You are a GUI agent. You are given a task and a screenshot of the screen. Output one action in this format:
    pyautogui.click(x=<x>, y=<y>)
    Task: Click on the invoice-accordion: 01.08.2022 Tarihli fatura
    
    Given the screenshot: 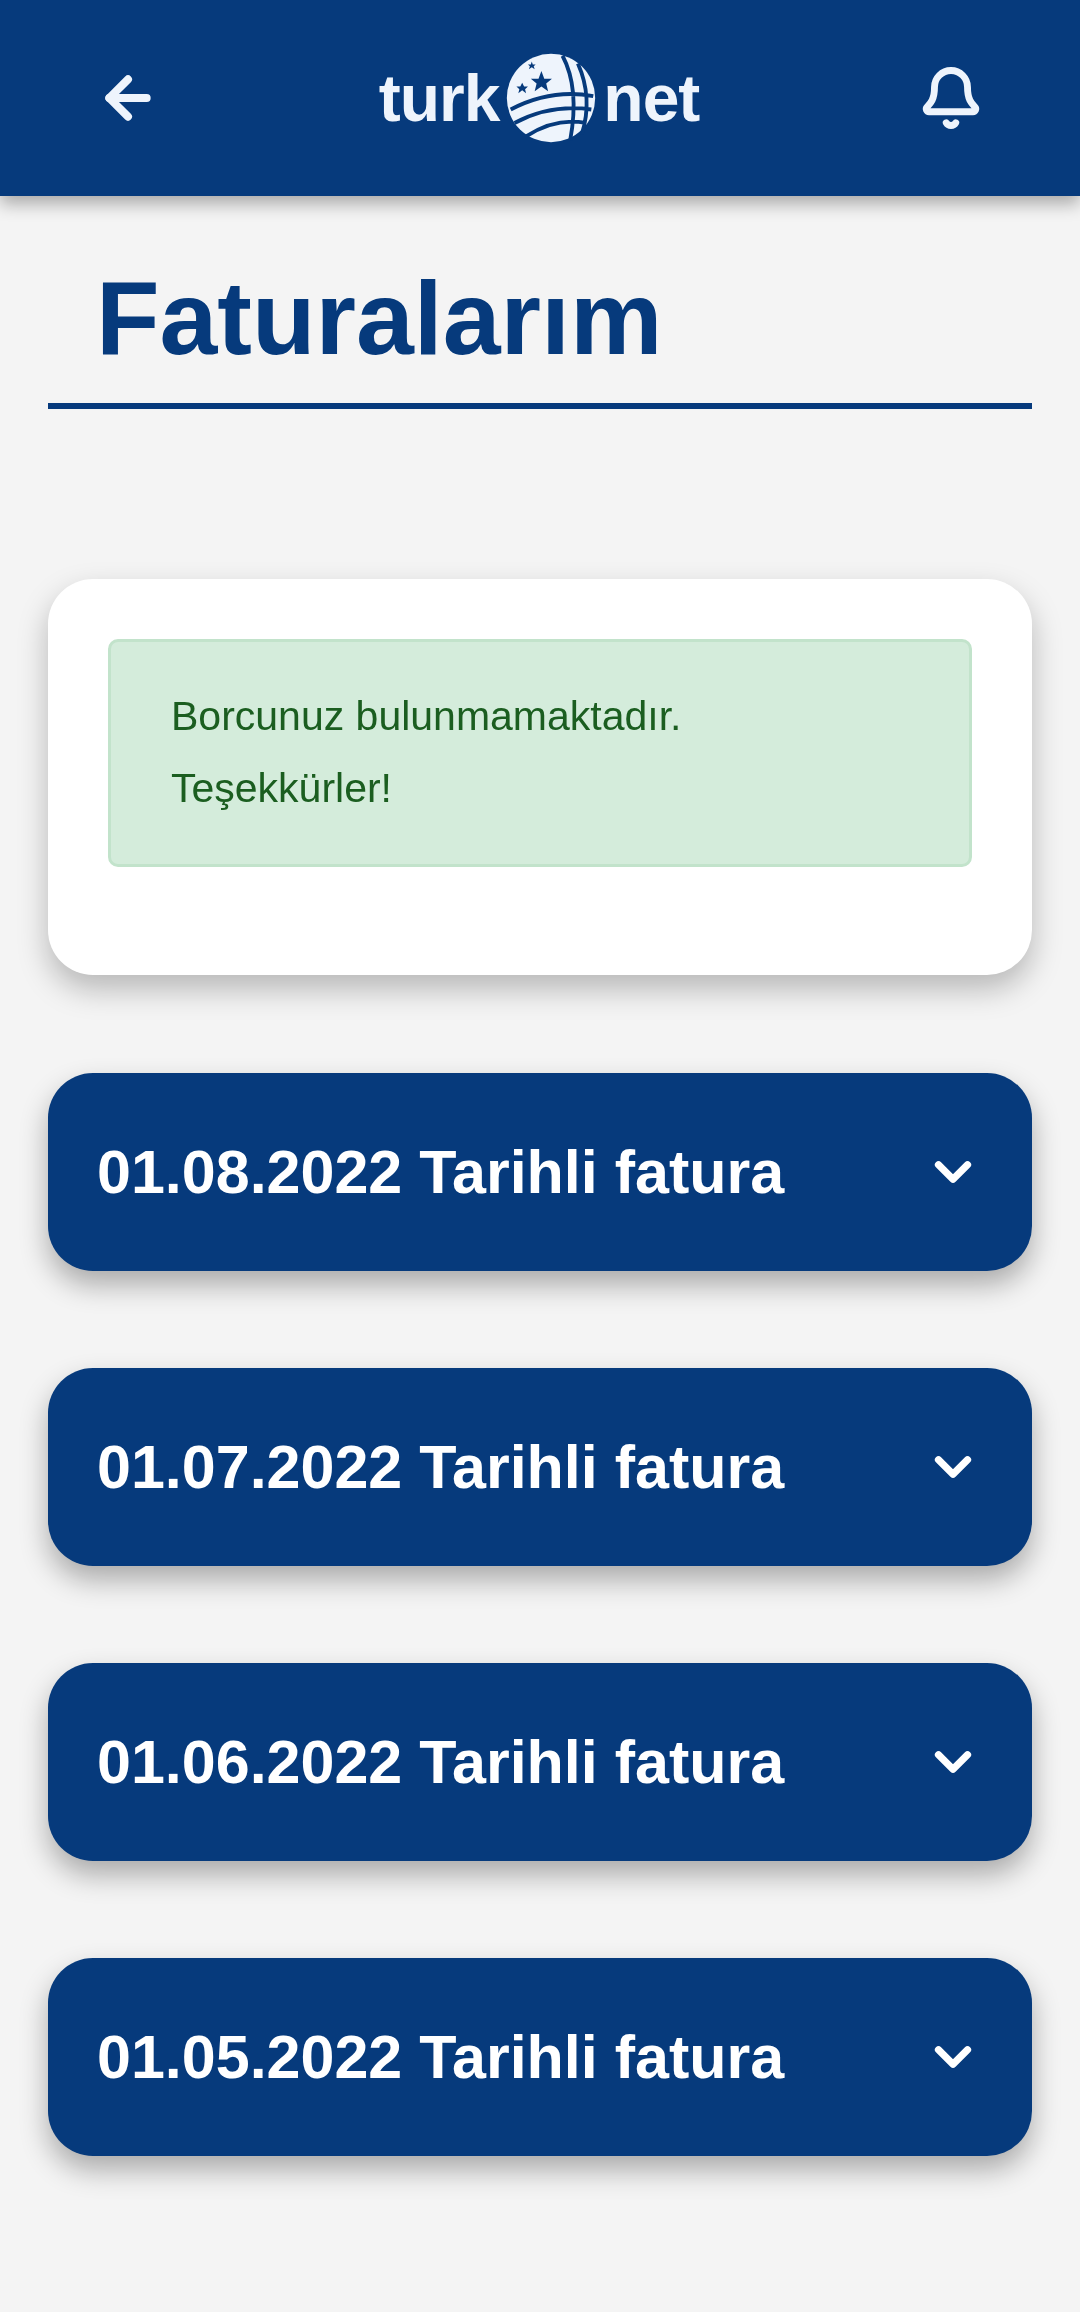 What is the action you would take?
    pyautogui.click(x=540, y=1171)
    